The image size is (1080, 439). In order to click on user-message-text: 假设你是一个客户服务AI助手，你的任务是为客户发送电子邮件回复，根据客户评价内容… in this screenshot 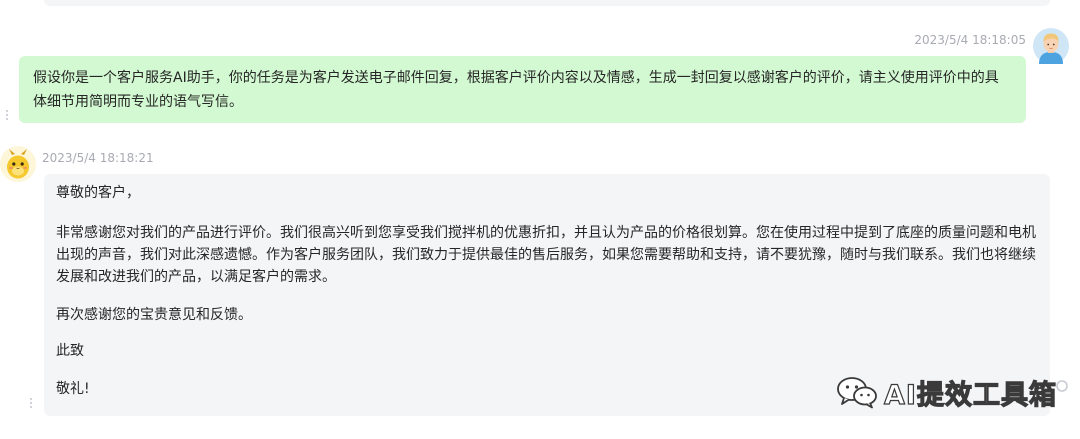, I will do `click(516, 90)`.